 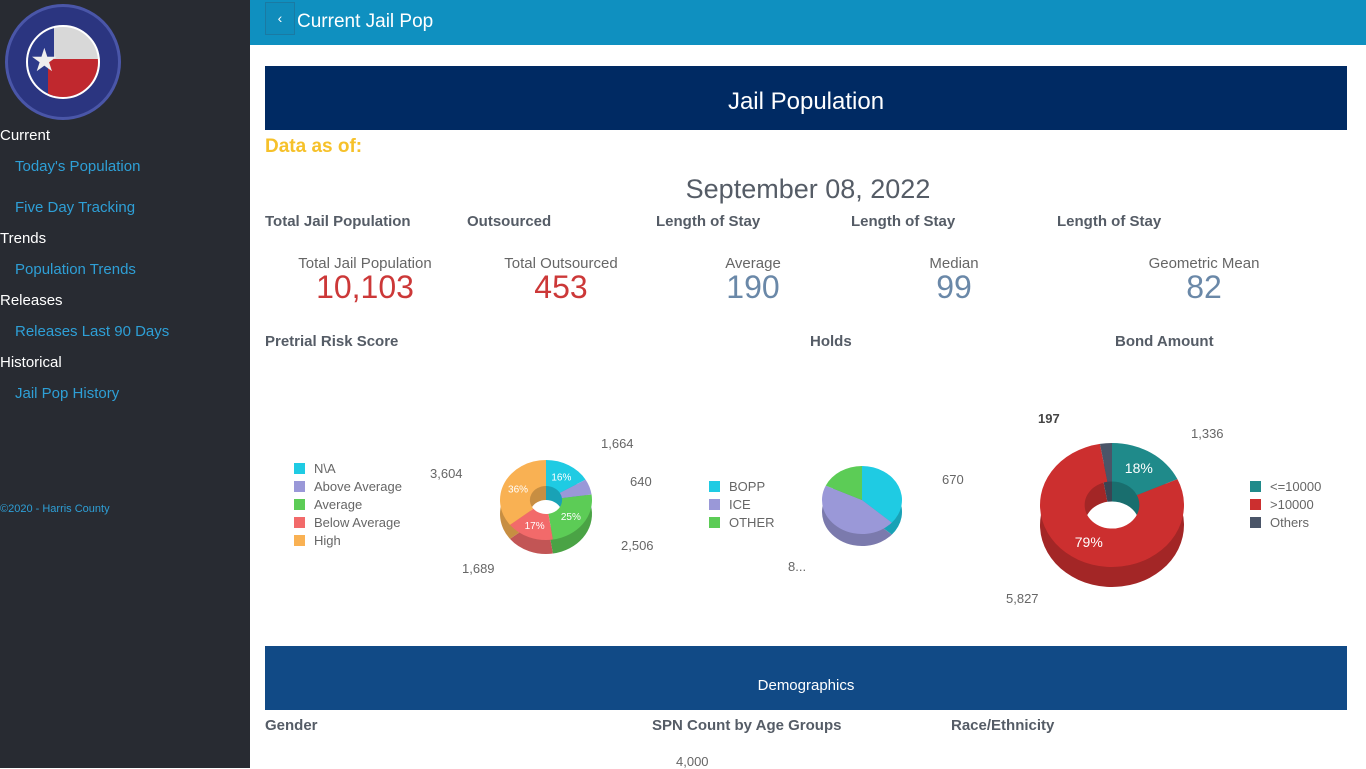 I want to click on data-label: 5,827, so click(x=1022, y=598).